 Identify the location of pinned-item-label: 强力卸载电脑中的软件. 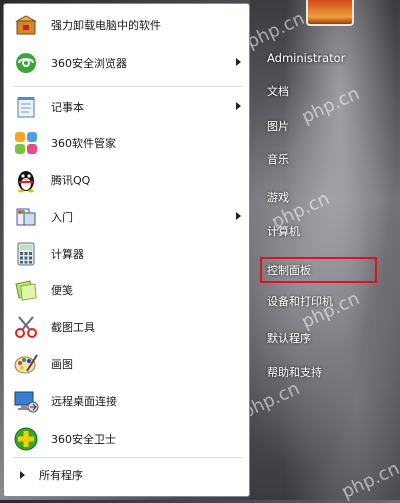
(106, 25).